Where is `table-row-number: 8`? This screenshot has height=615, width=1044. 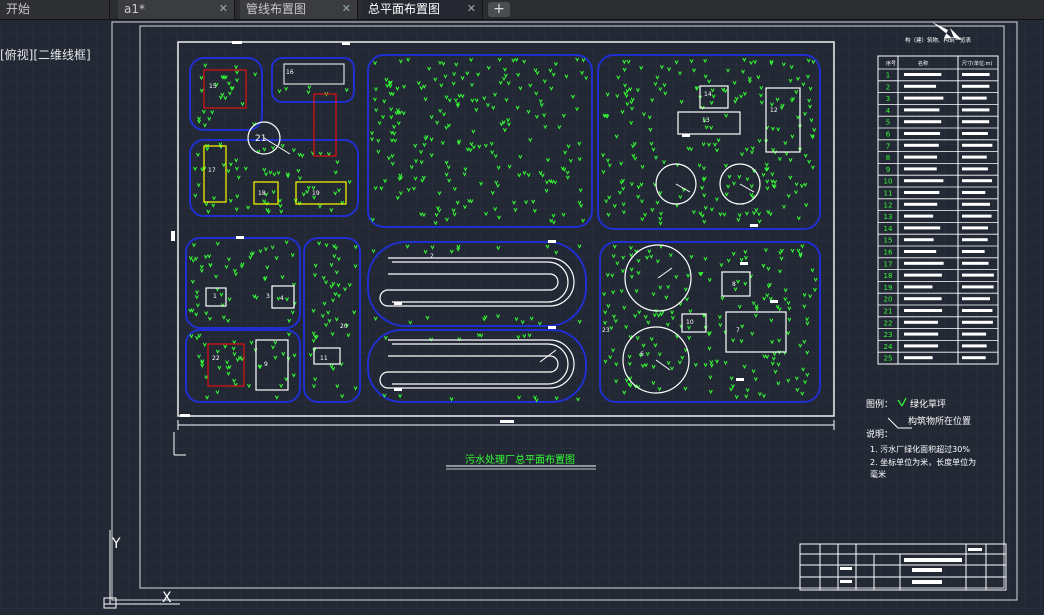
table-row-number: 8 is located at coordinates (888, 158).